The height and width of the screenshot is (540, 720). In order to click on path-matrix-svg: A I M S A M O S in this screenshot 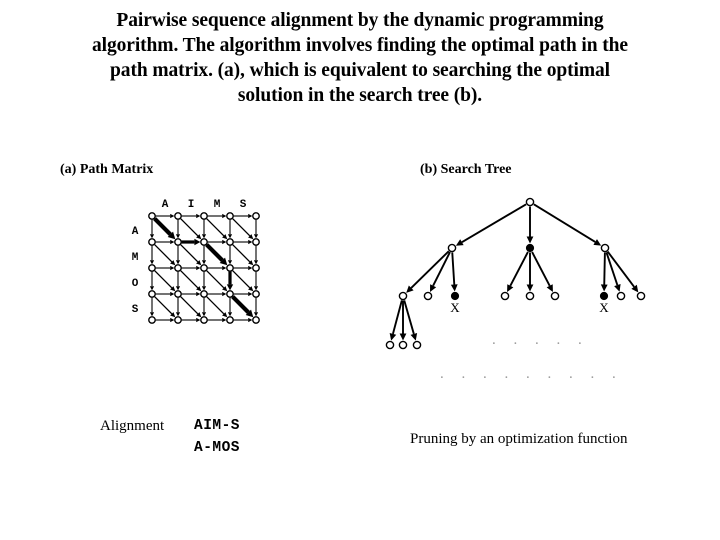, I will do `click(196, 261)`.